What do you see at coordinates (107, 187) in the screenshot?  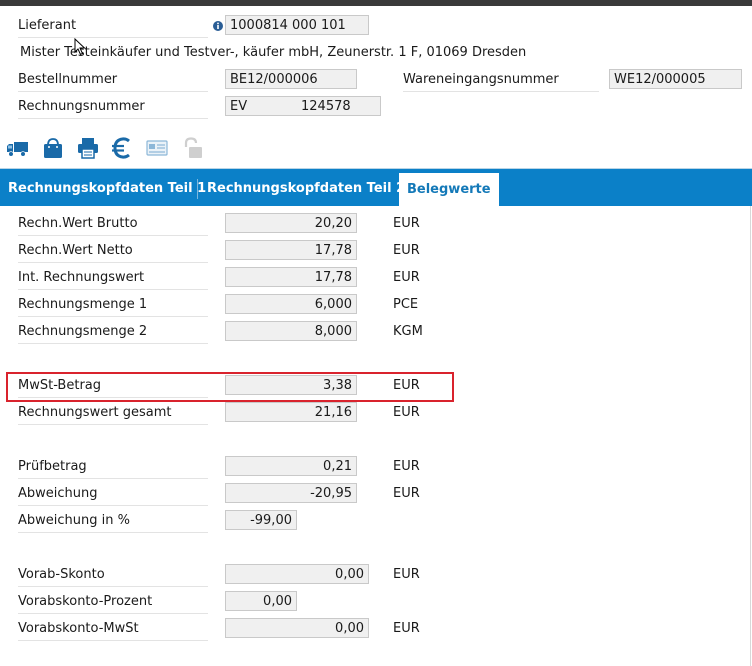 I see `tab-rechnungskopfdaten-1: Rechnungskopfdaten Teil 1` at bounding box center [107, 187].